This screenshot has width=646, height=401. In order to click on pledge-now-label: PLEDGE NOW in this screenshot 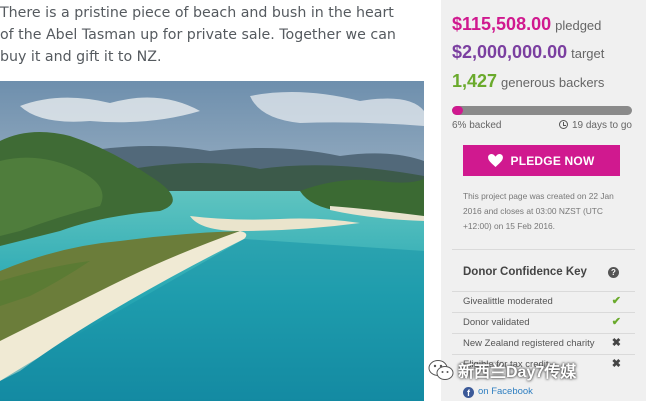, I will do `click(552, 160)`.